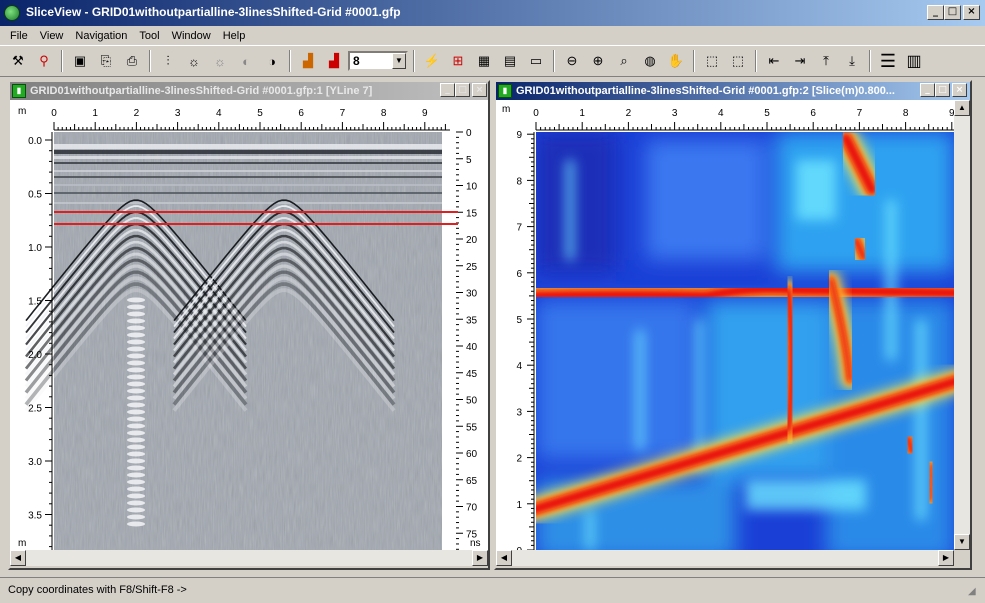  Describe the element at coordinates (80, 61) in the screenshot. I see `save-icon: ▣` at that location.